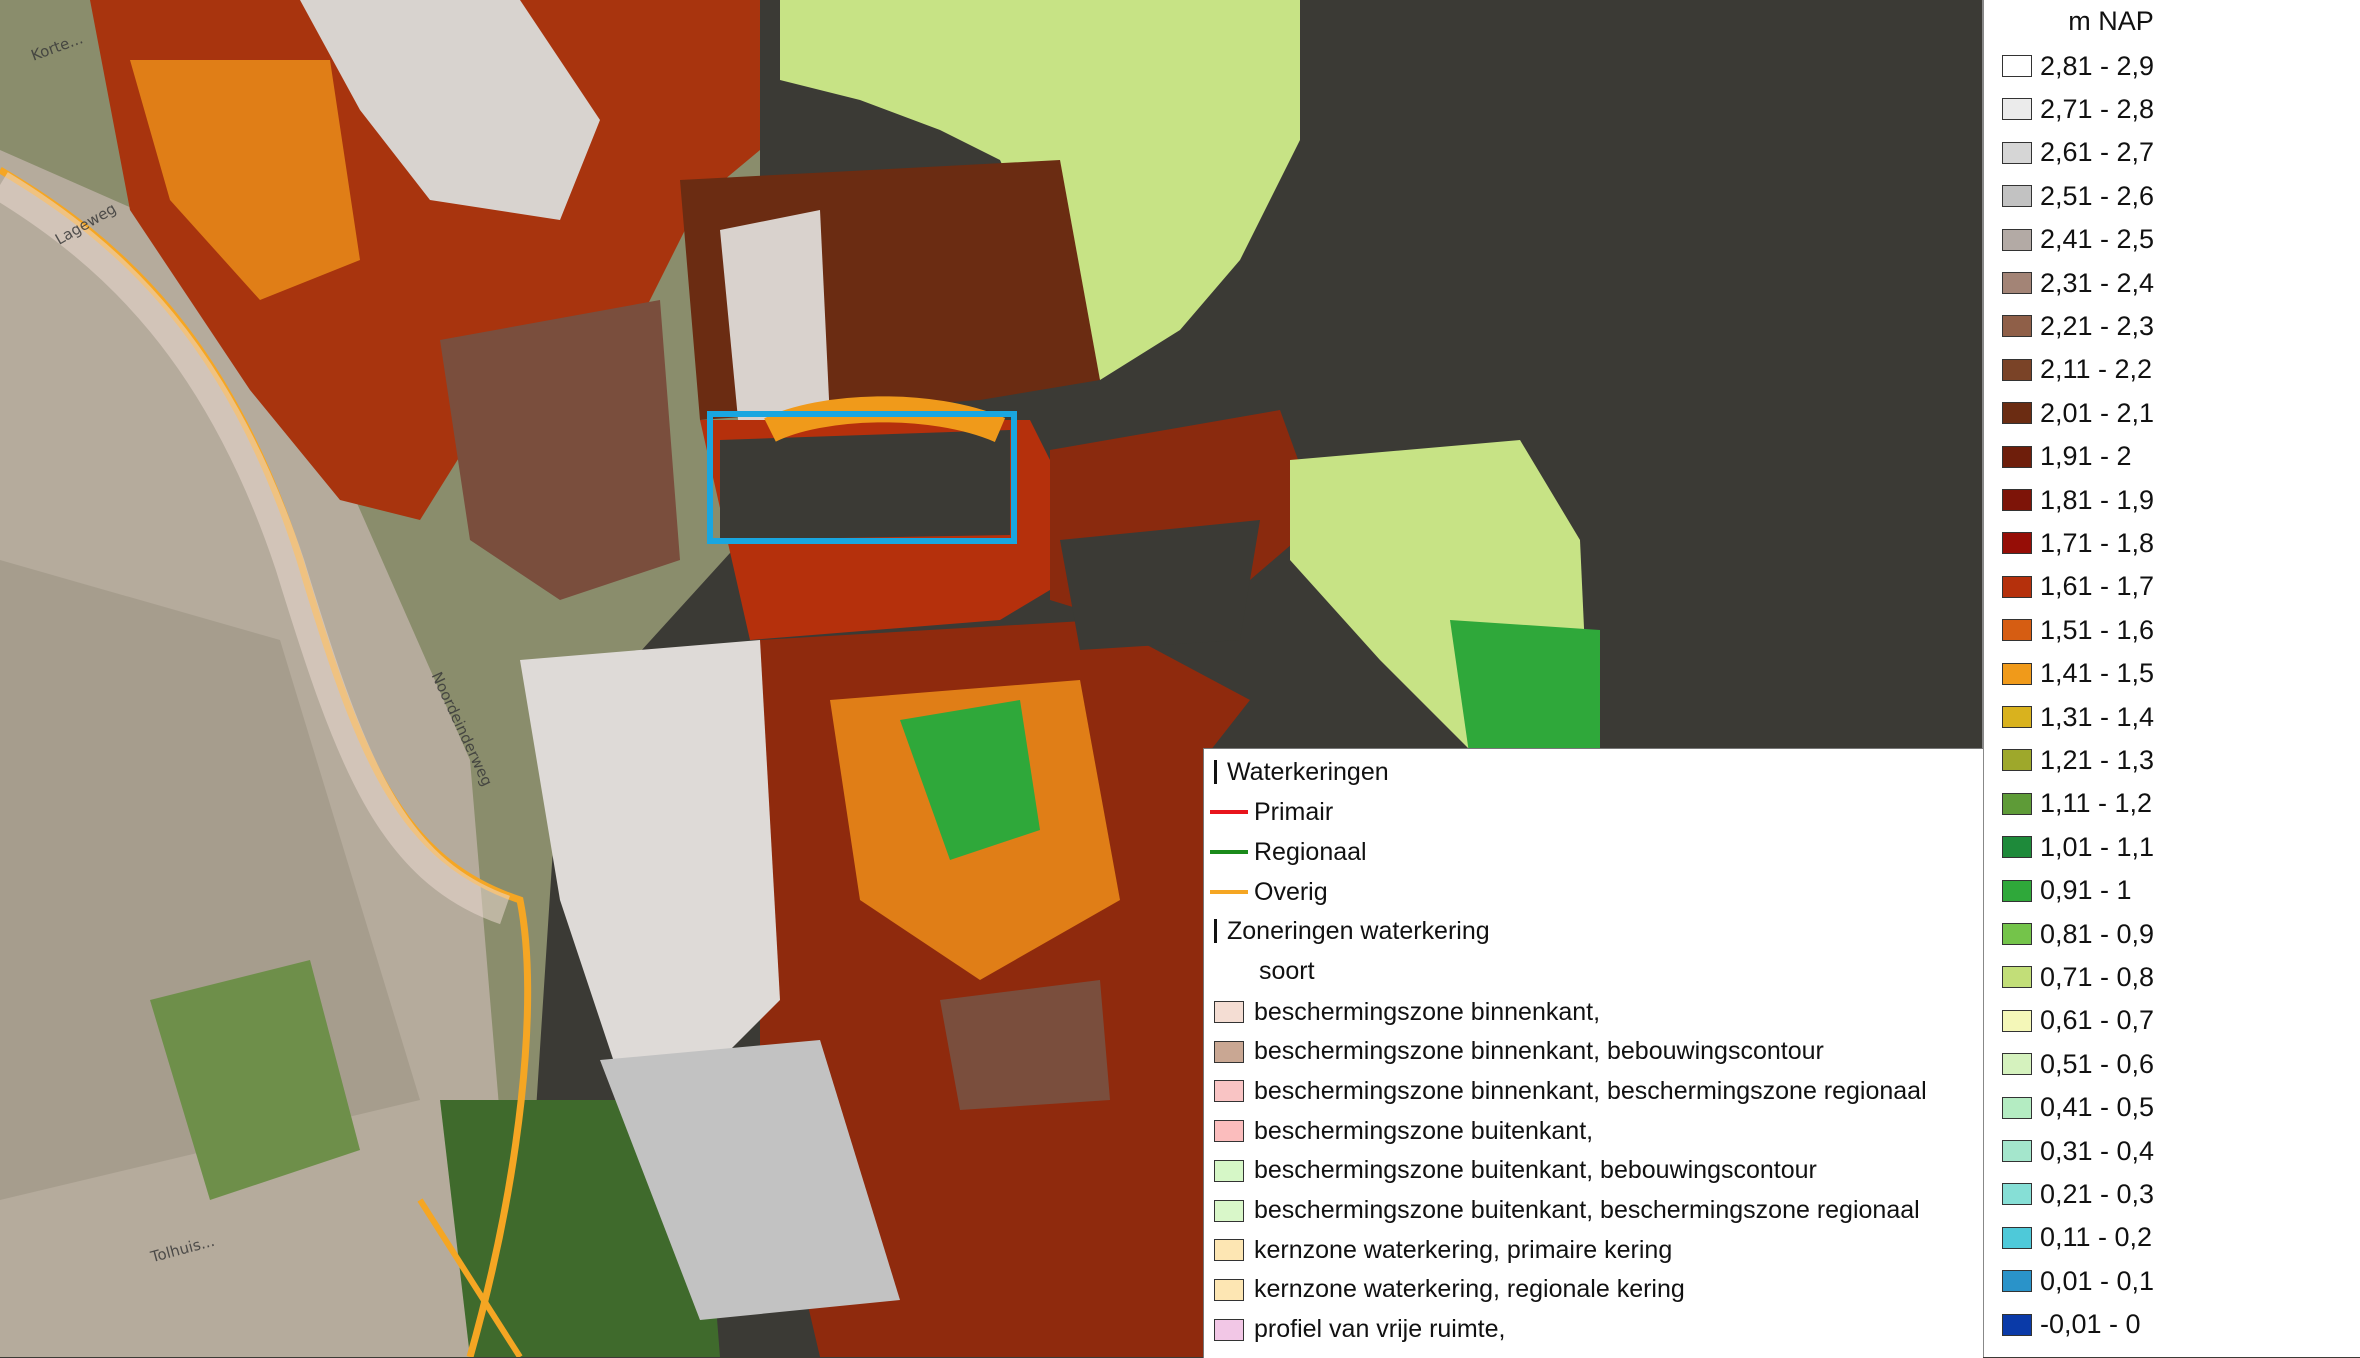  Describe the element at coordinates (2097, 1193) in the screenshot. I see `elevation-class-label: 0,21 - 0,3` at that location.